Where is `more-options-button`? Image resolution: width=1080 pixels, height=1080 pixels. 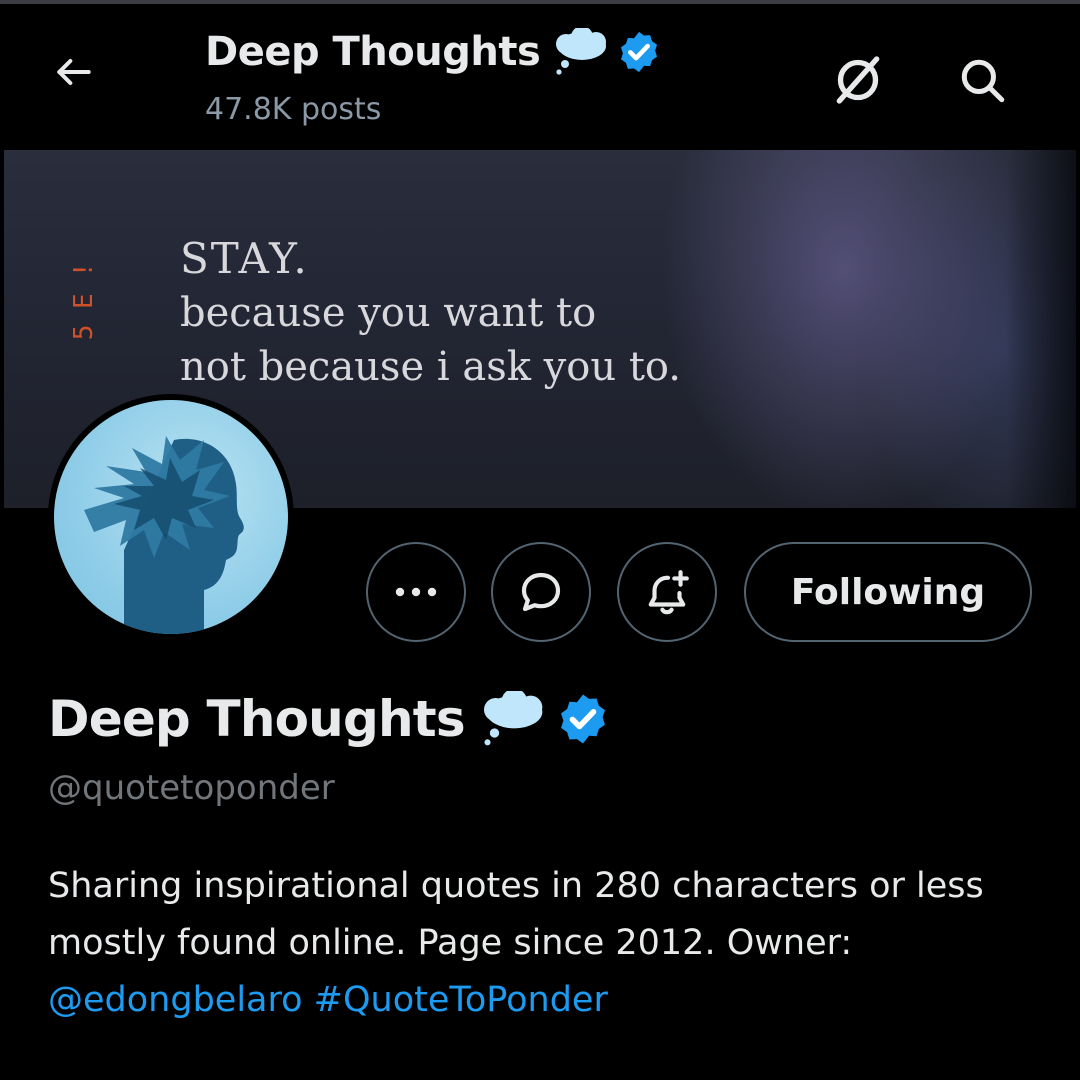
more-options-button is located at coordinates (416, 592).